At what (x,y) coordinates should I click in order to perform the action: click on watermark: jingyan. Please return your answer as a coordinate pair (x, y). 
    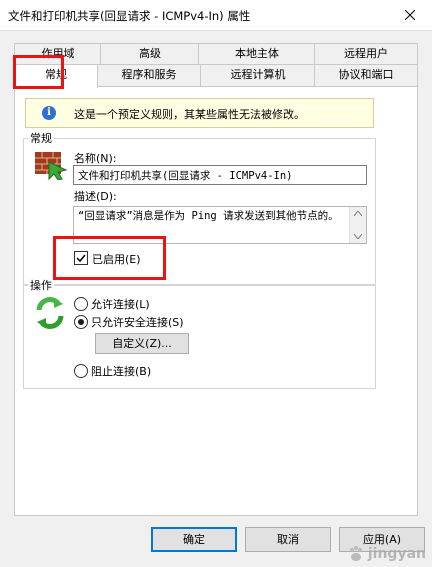
    Looking at the image, I should click on (386, 554).